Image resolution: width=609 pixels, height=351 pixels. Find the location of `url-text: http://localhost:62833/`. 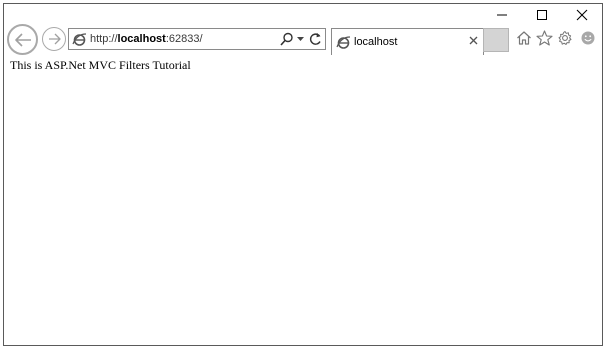

url-text: http://localhost:62833/ is located at coordinates (146, 39).